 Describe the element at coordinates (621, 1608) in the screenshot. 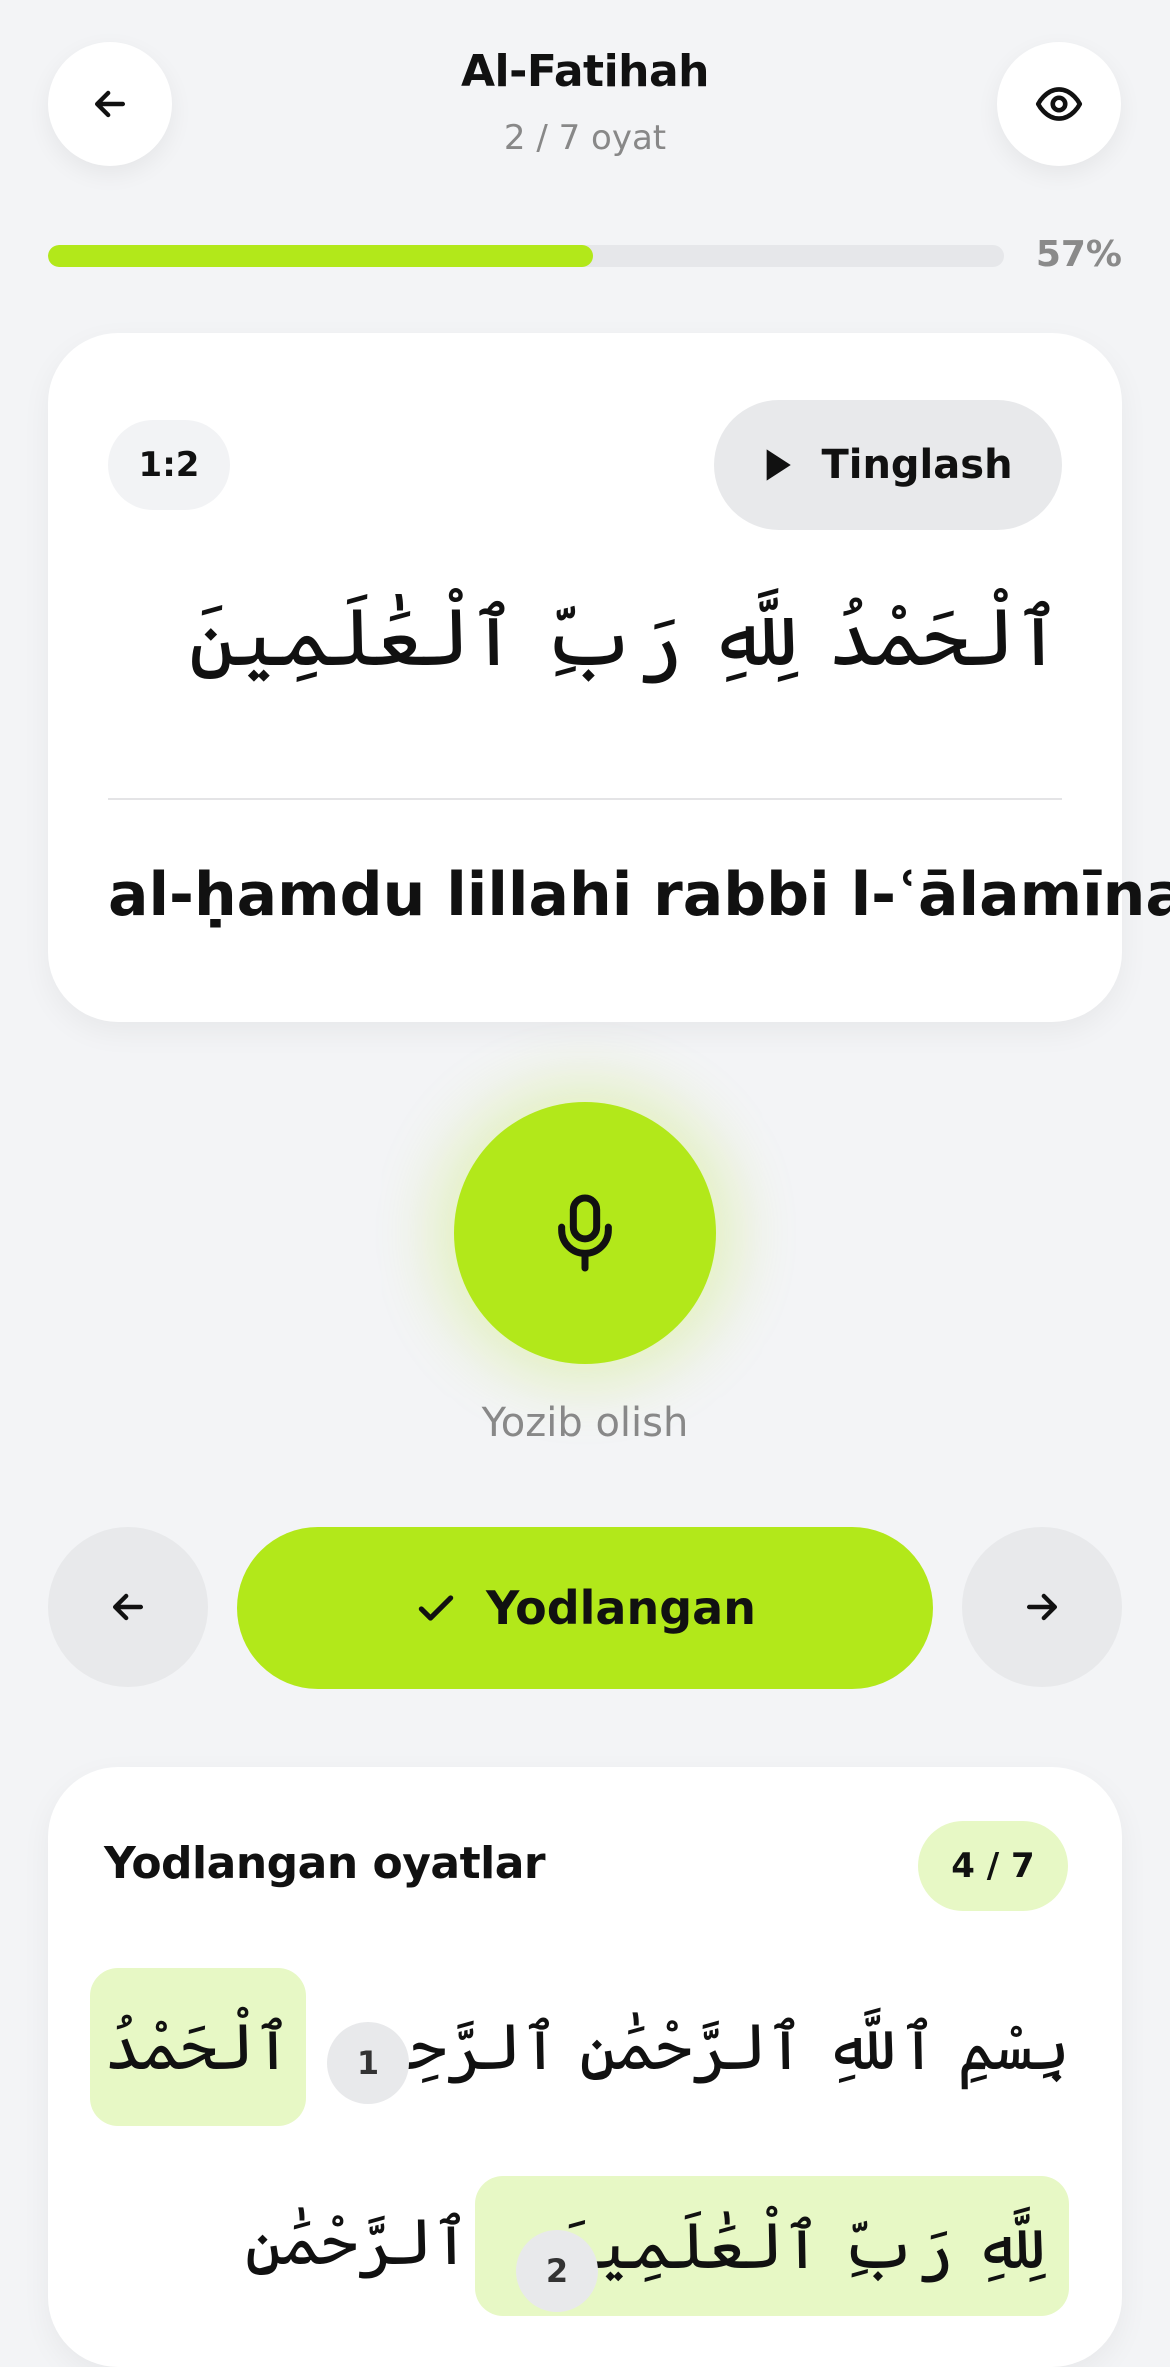

I see `memorized-label: Yodlangan` at that location.